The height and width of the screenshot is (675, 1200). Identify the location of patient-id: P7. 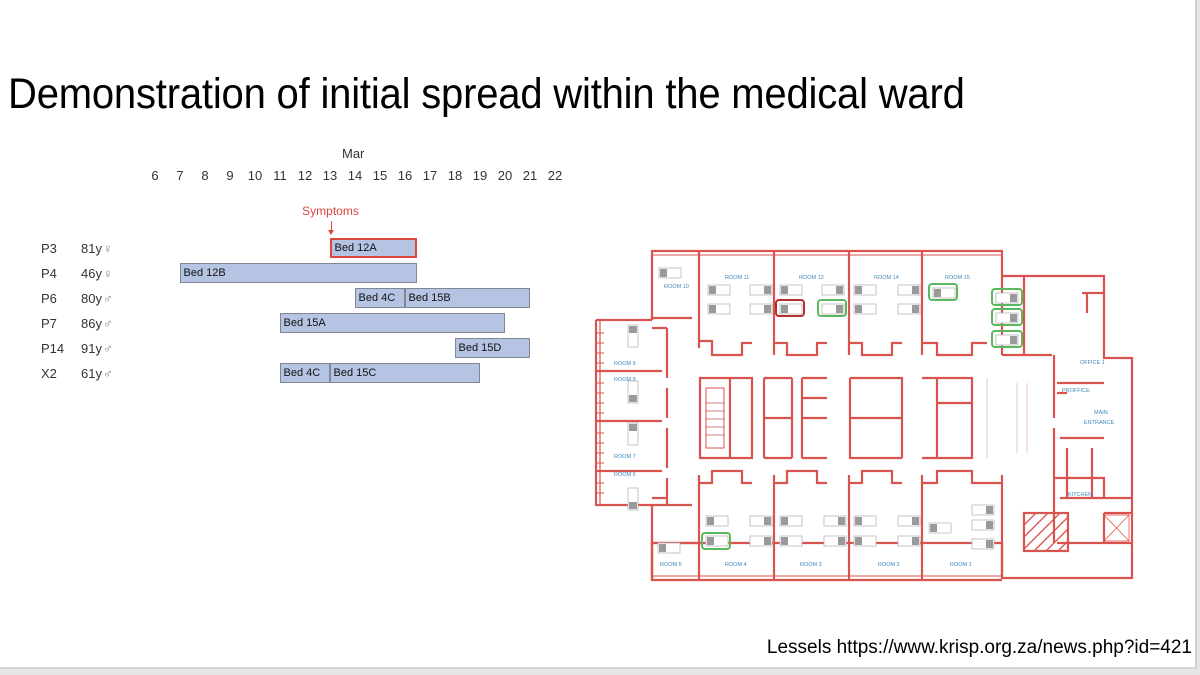
(49, 323).